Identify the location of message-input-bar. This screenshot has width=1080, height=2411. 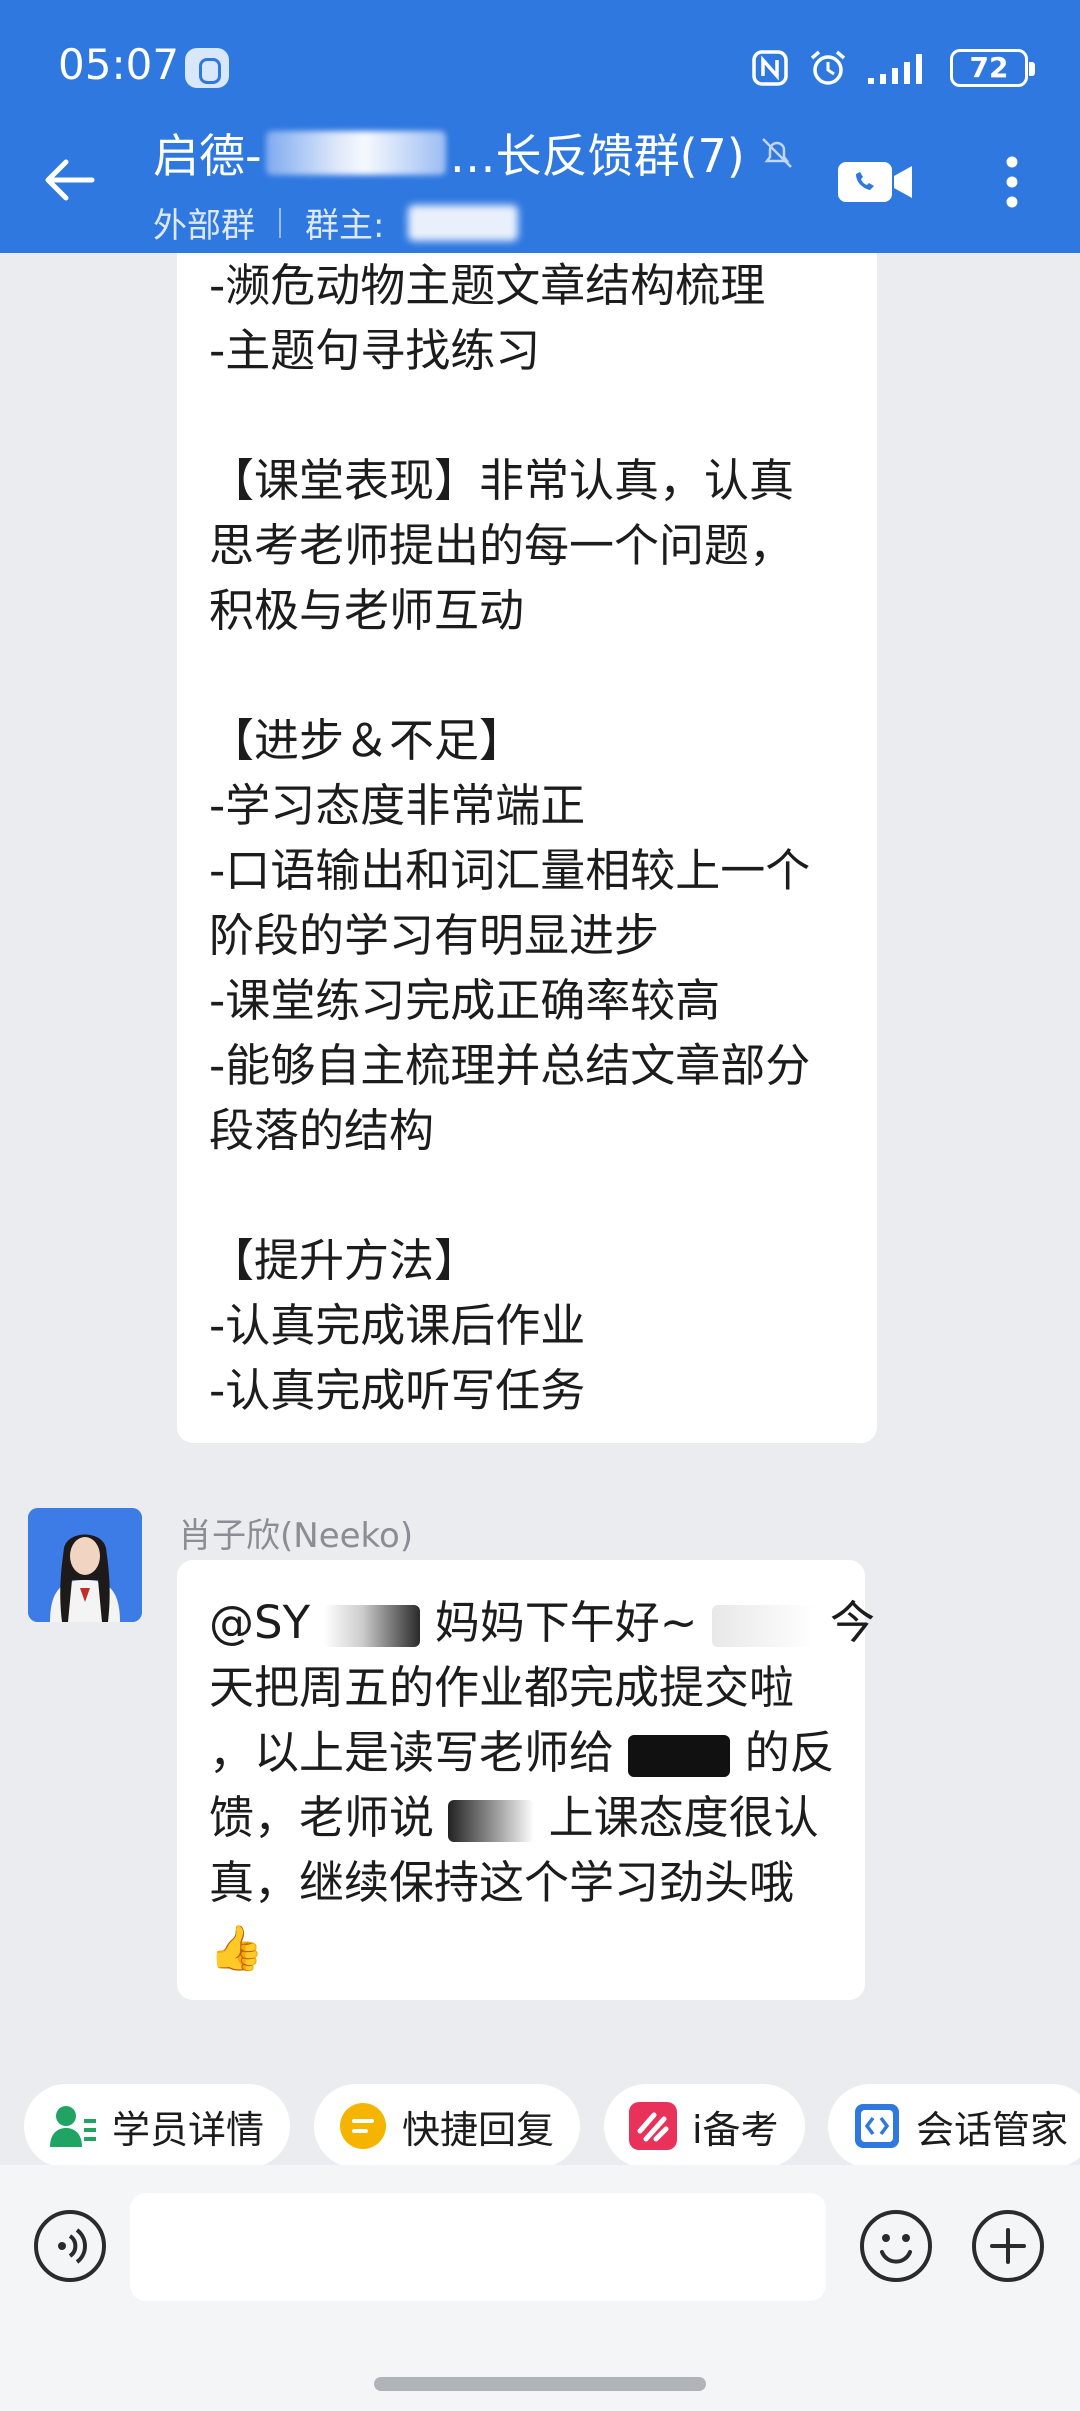
(540, 2288).